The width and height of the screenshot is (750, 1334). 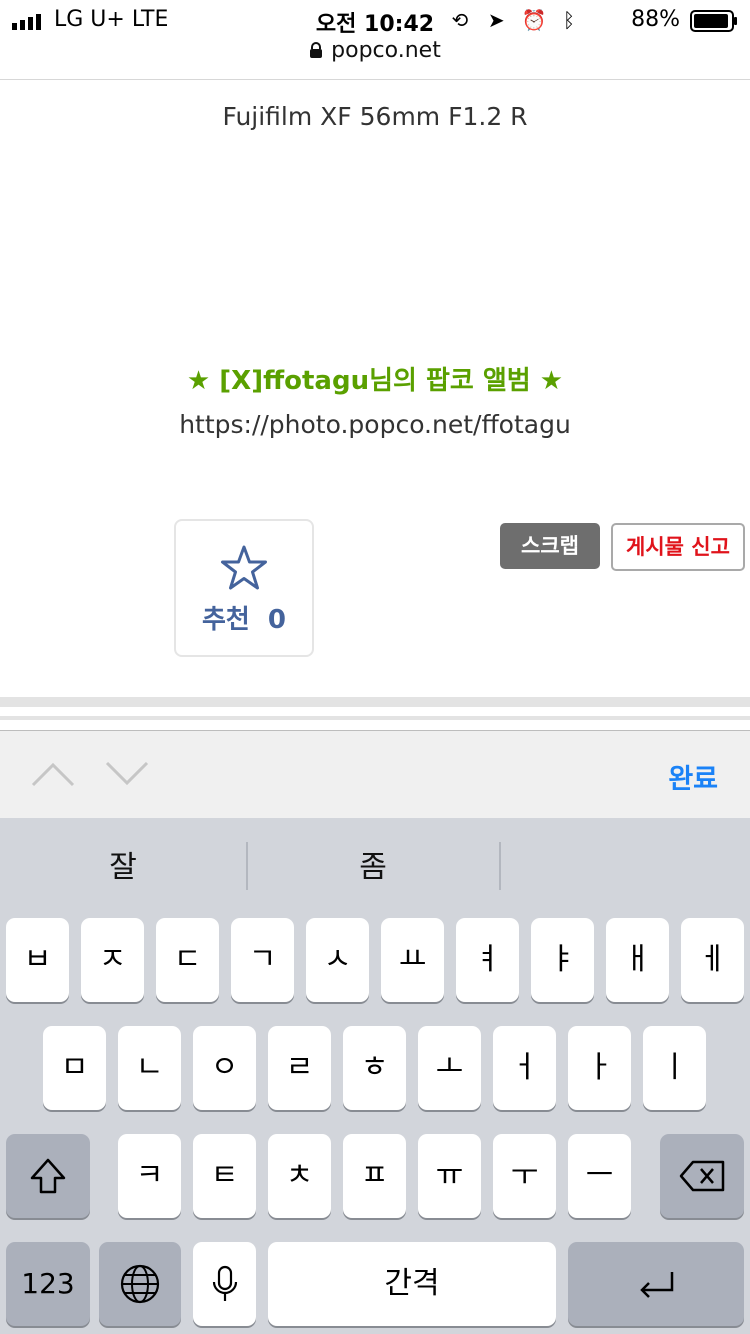 What do you see at coordinates (412, 1284) in the screenshot?
I see `space-key: 간격` at bounding box center [412, 1284].